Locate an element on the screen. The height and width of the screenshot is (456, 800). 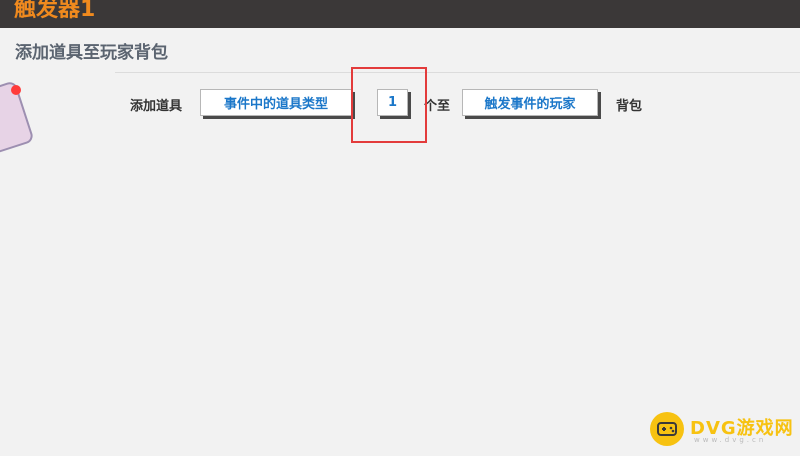
quantity-suffix-label: 个至 is located at coordinates (437, 106).